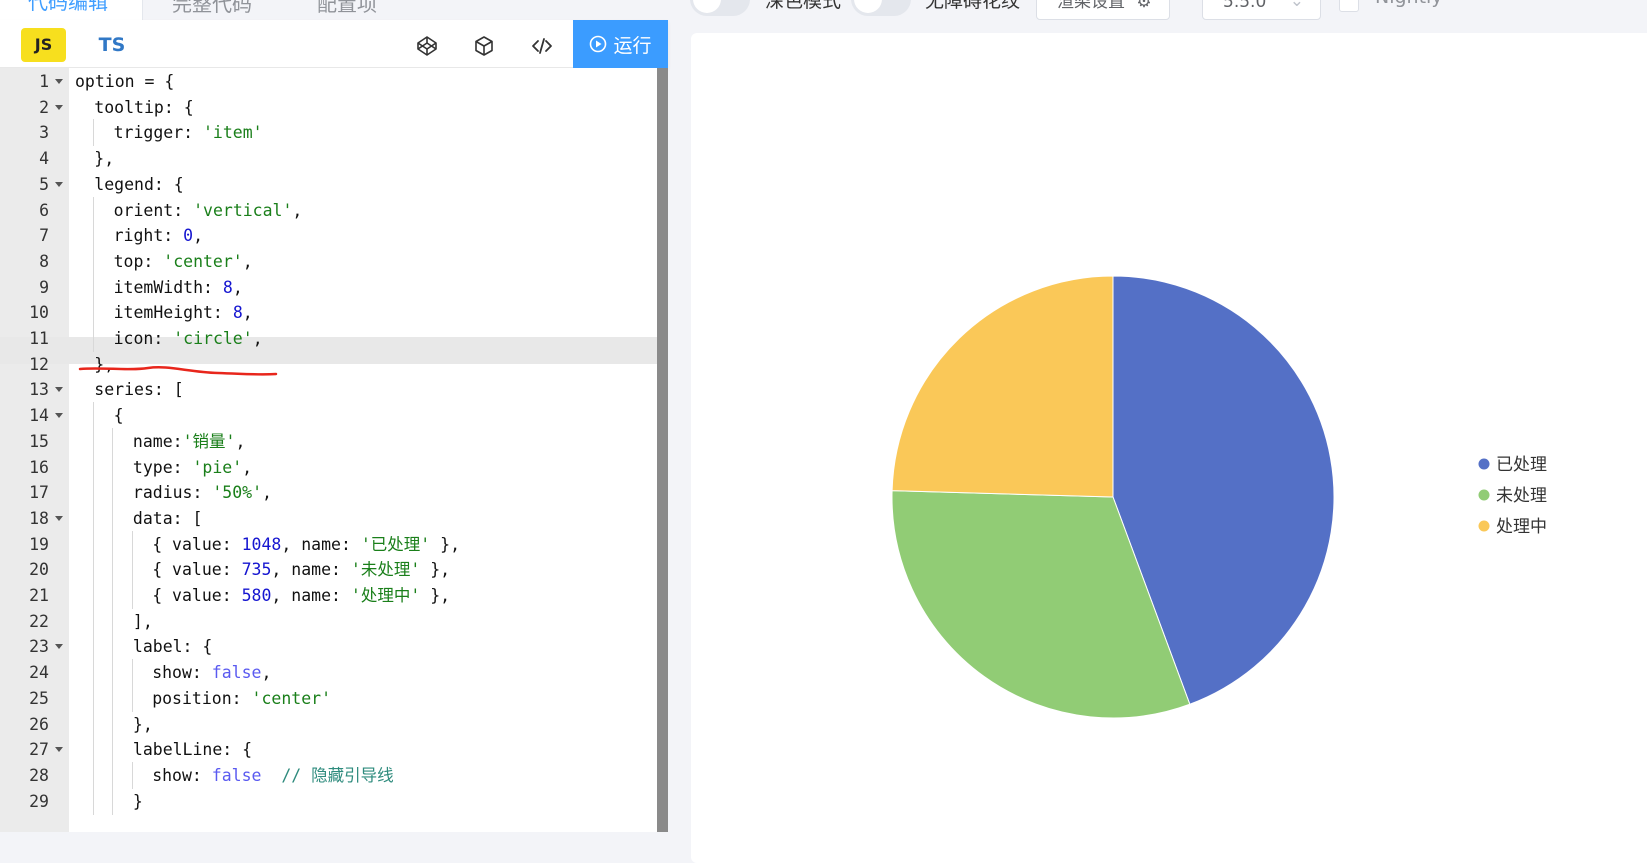  What do you see at coordinates (143, 338) in the screenshot?
I see `code-token: icon:` at bounding box center [143, 338].